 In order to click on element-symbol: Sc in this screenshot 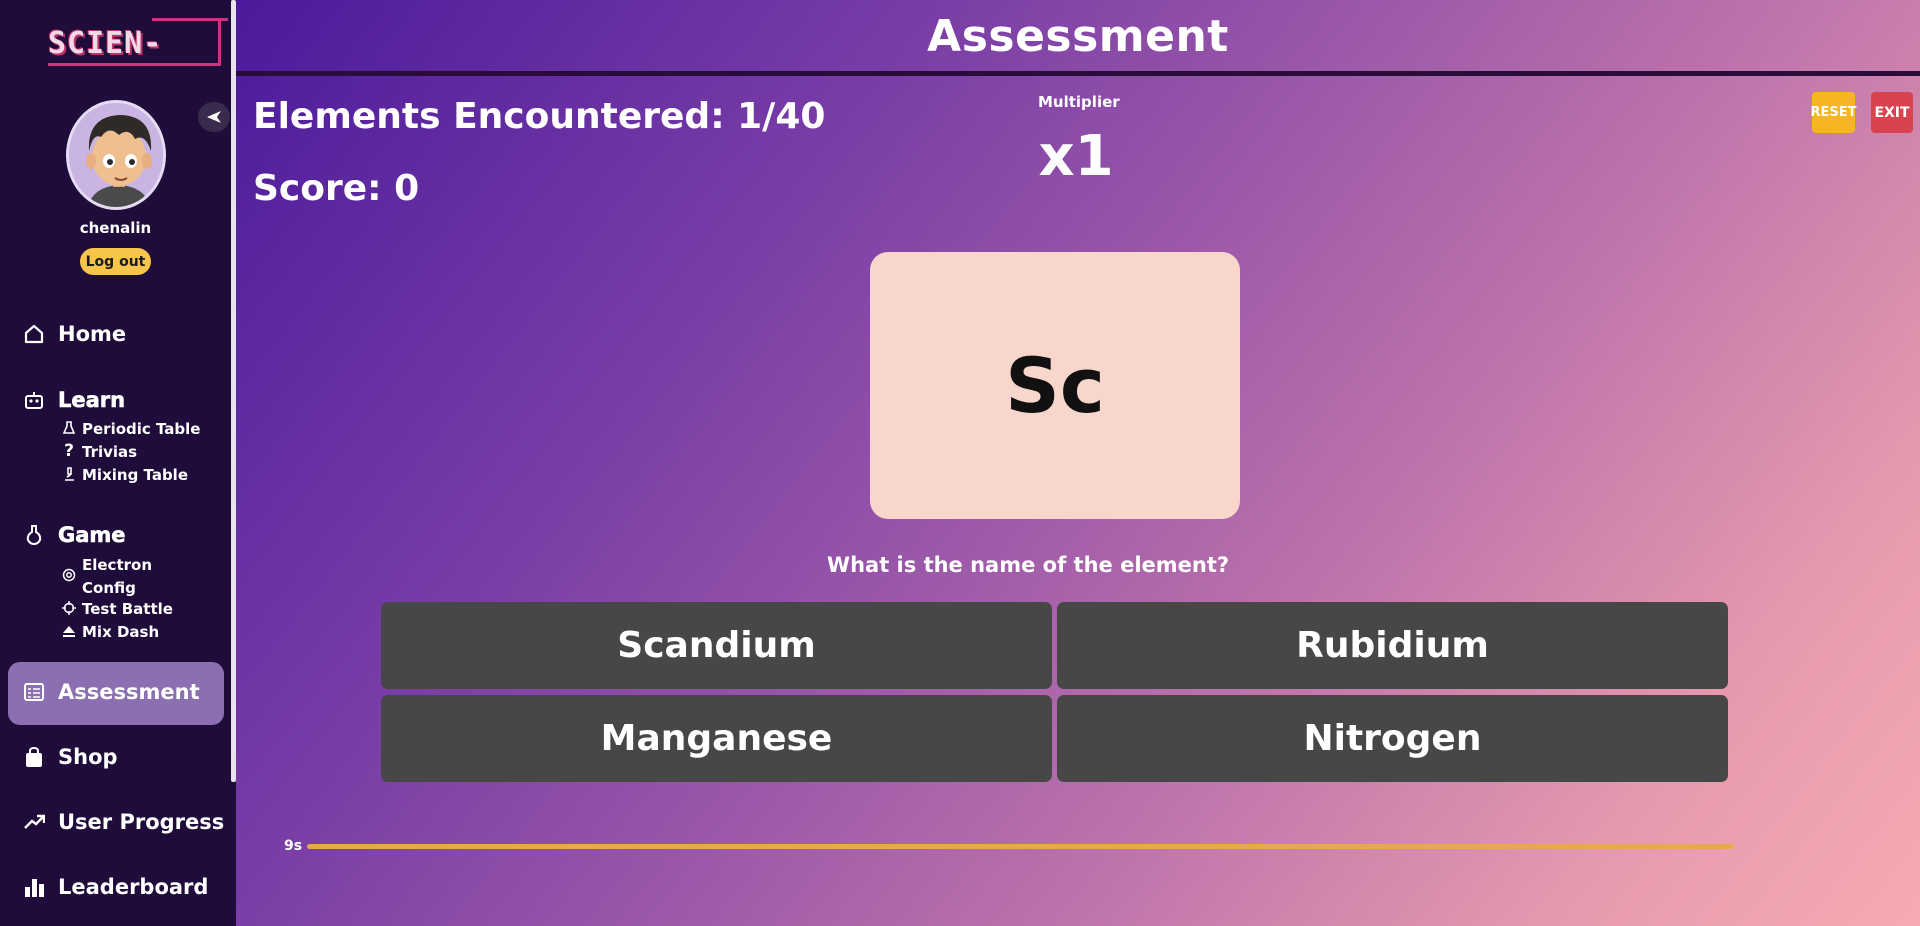, I will do `click(1055, 385)`.